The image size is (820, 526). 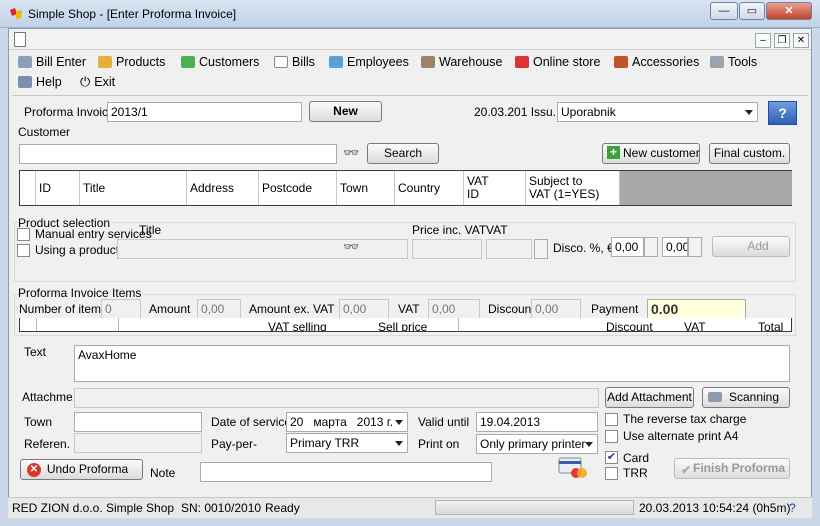 What do you see at coordinates (35, 352) in the screenshot?
I see `text-label: Text` at bounding box center [35, 352].